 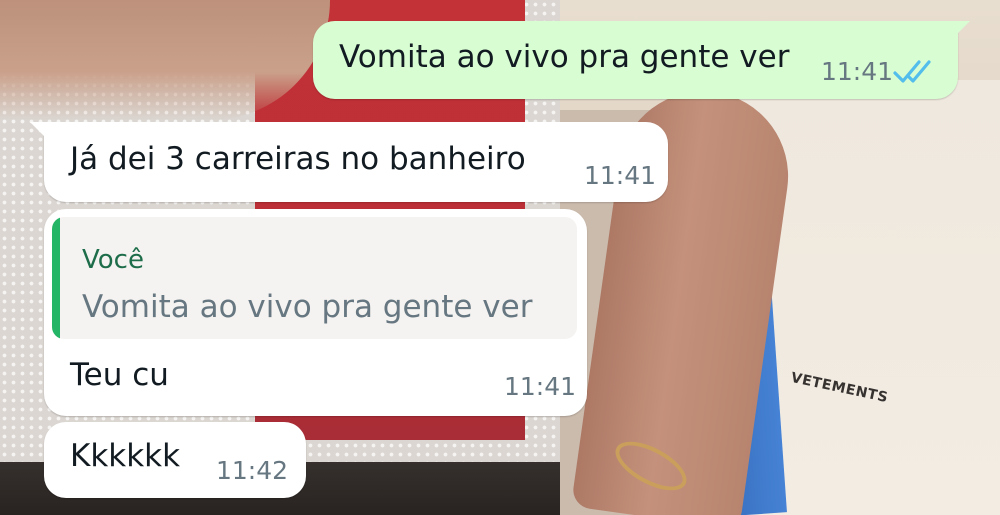 I want to click on quoted-message: Você Vomita ao vivo pra gente ver, so click(x=314, y=278).